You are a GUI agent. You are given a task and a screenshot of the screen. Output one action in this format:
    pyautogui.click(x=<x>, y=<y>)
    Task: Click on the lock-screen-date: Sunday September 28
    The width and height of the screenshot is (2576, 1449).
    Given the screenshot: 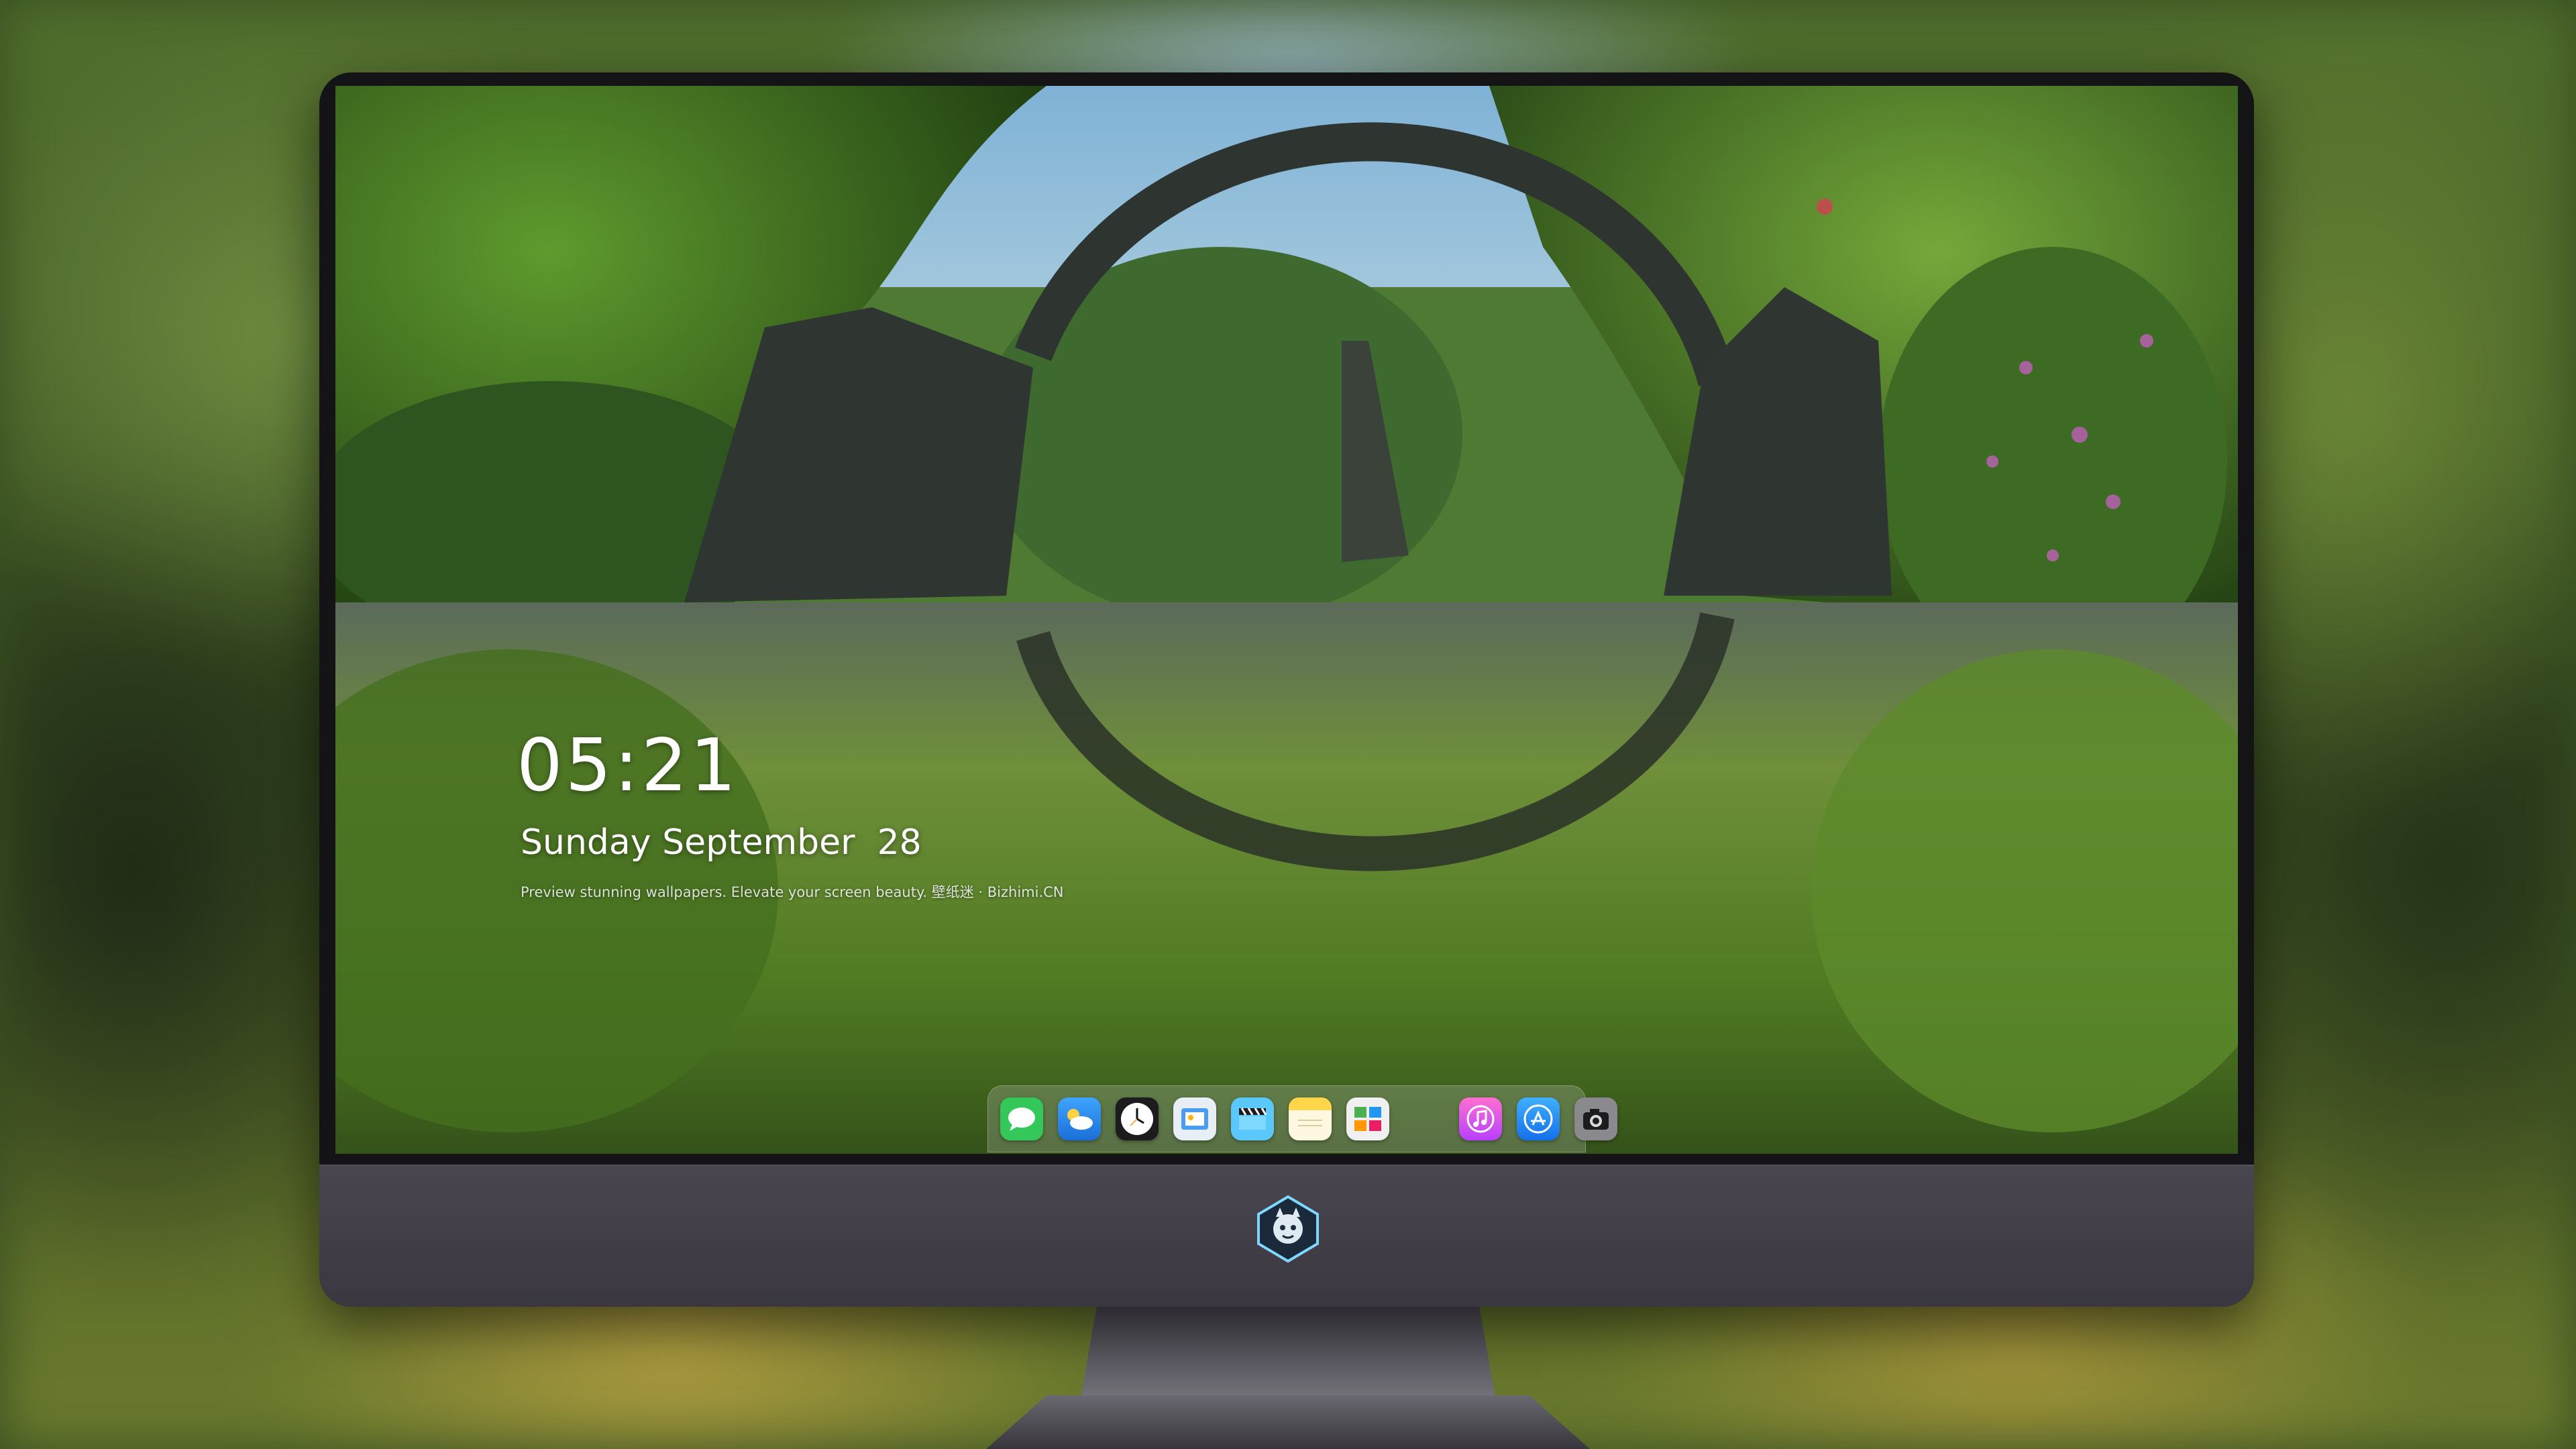 What is the action you would take?
    pyautogui.click(x=721, y=842)
    